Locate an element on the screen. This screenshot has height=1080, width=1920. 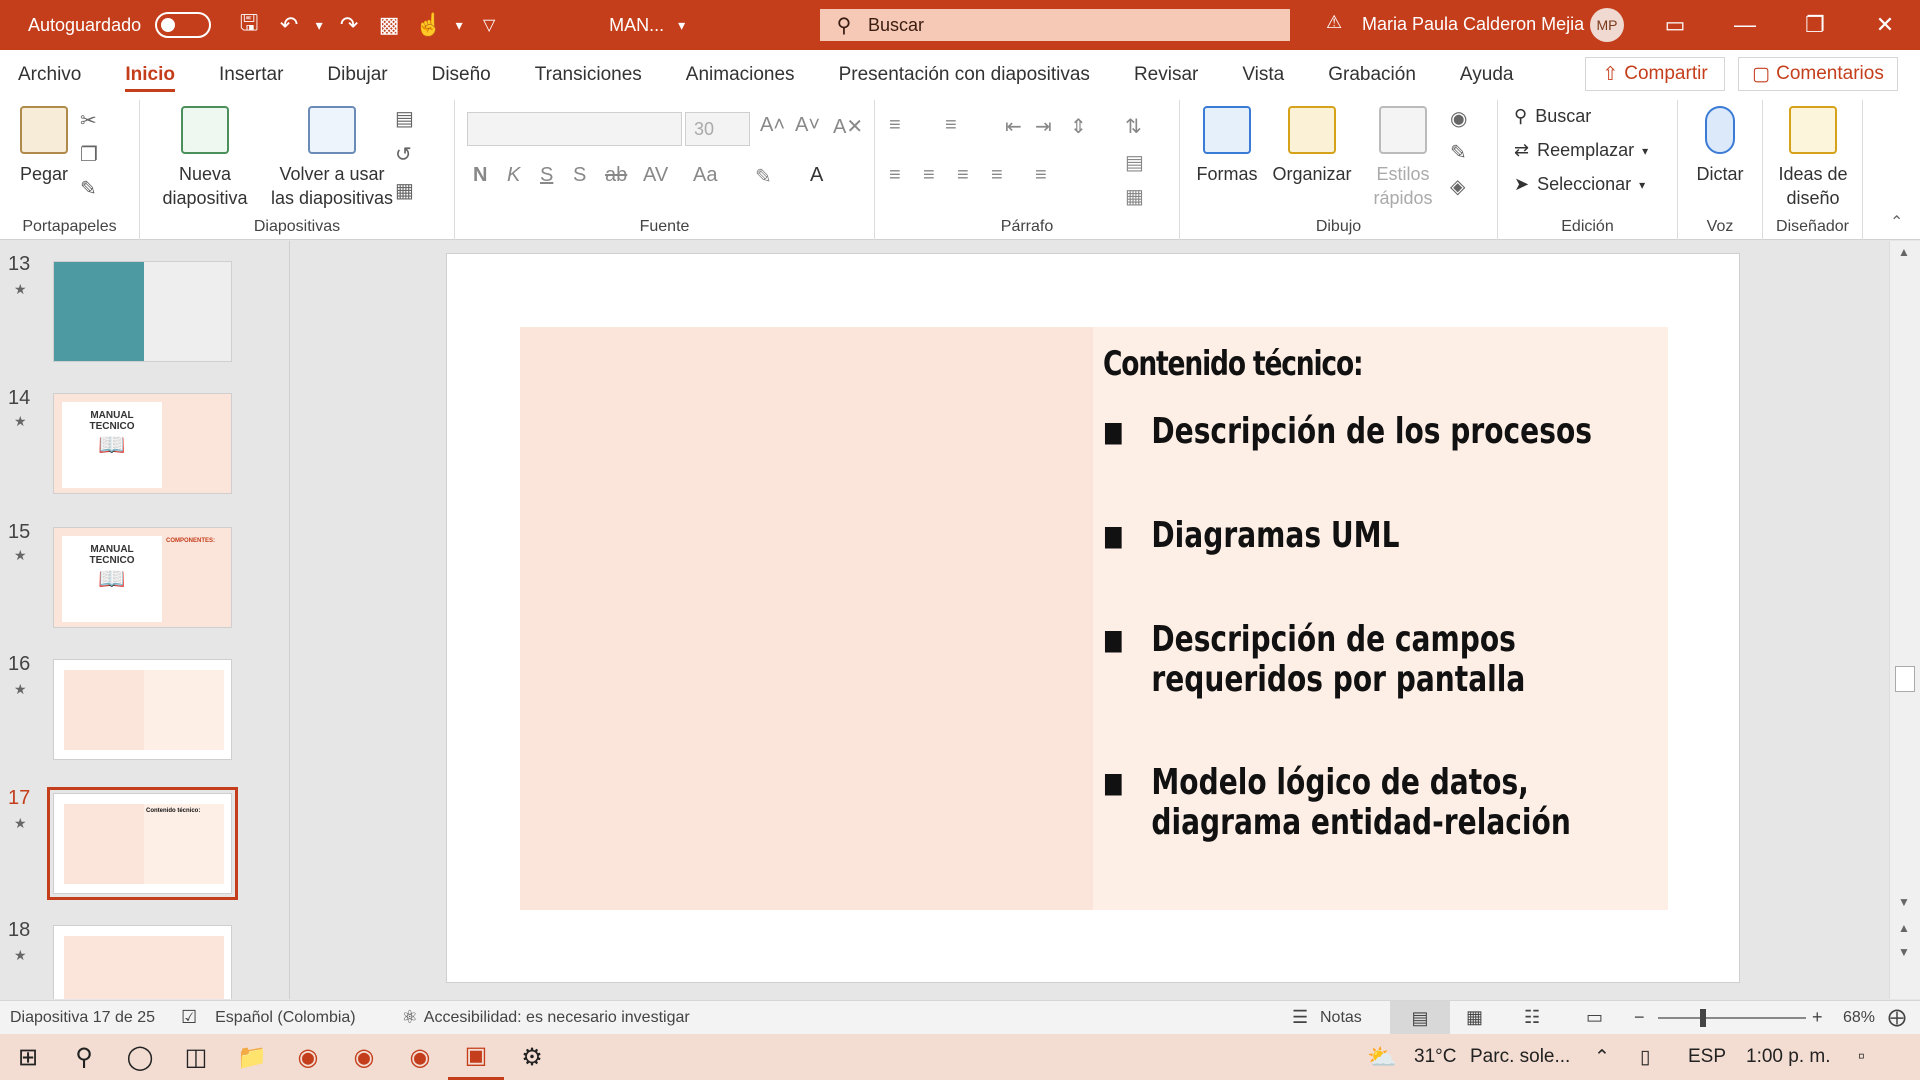
tab-revisar: Revisar is located at coordinates (1166, 75).